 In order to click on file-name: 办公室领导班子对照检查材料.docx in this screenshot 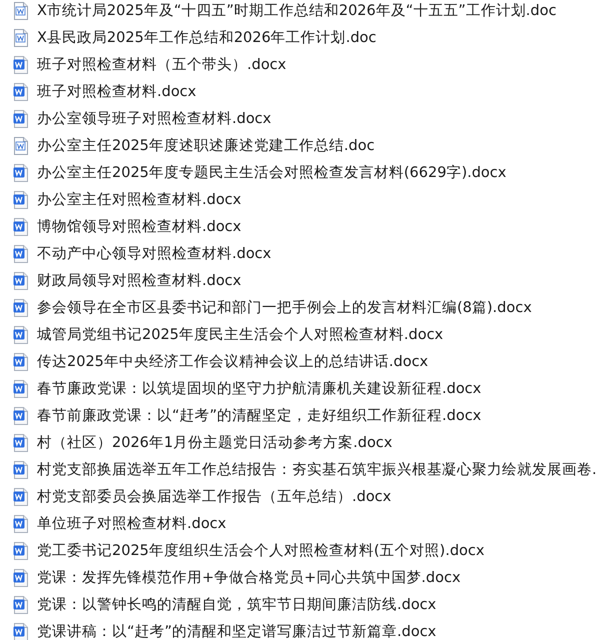, I will do `click(154, 118)`.